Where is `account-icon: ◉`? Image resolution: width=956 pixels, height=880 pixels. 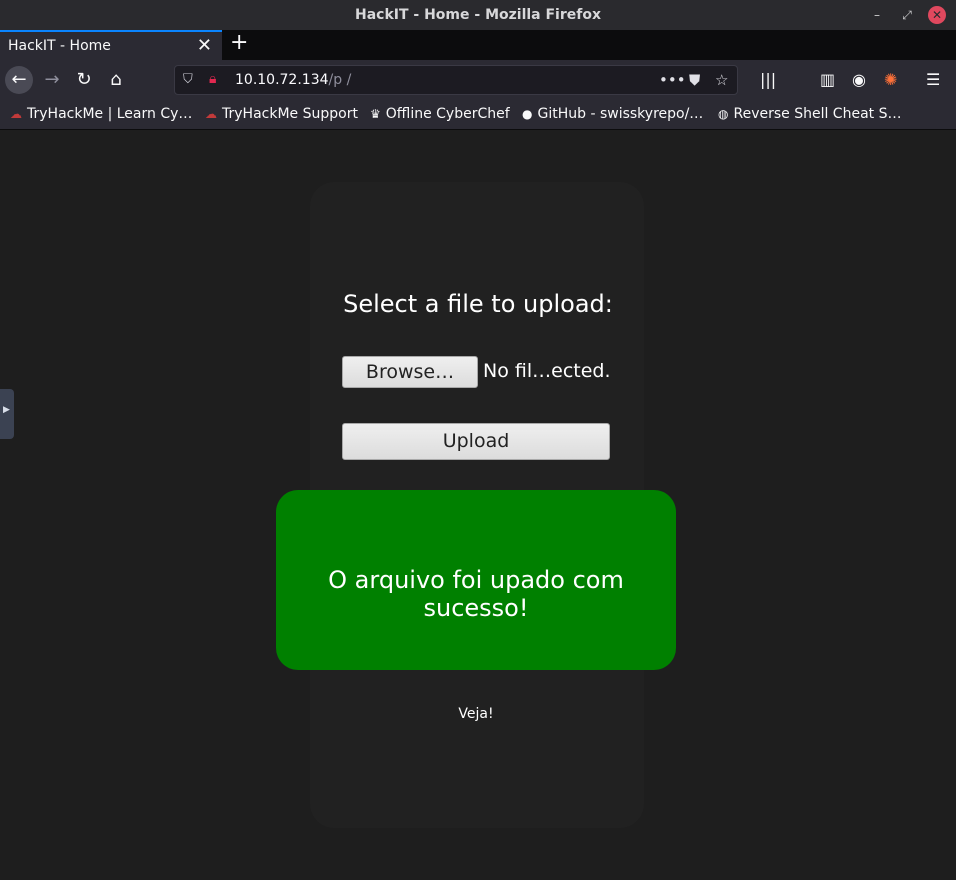
account-icon: ◉ is located at coordinates (859, 79).